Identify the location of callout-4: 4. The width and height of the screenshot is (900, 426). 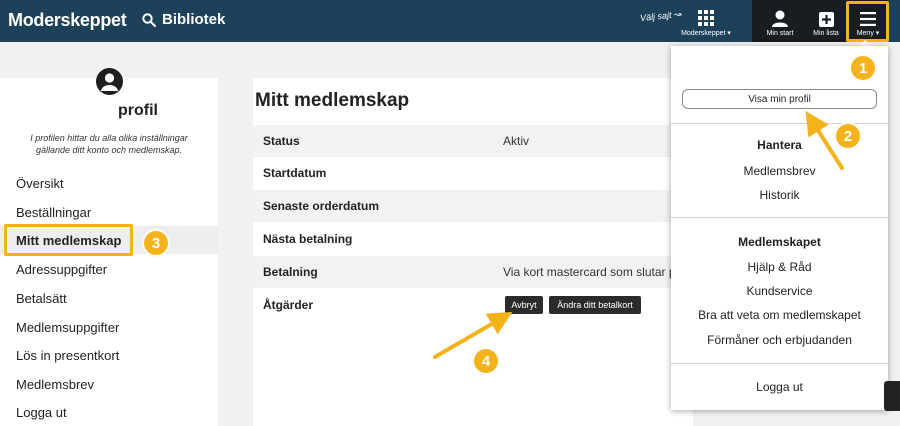
(486, 361).